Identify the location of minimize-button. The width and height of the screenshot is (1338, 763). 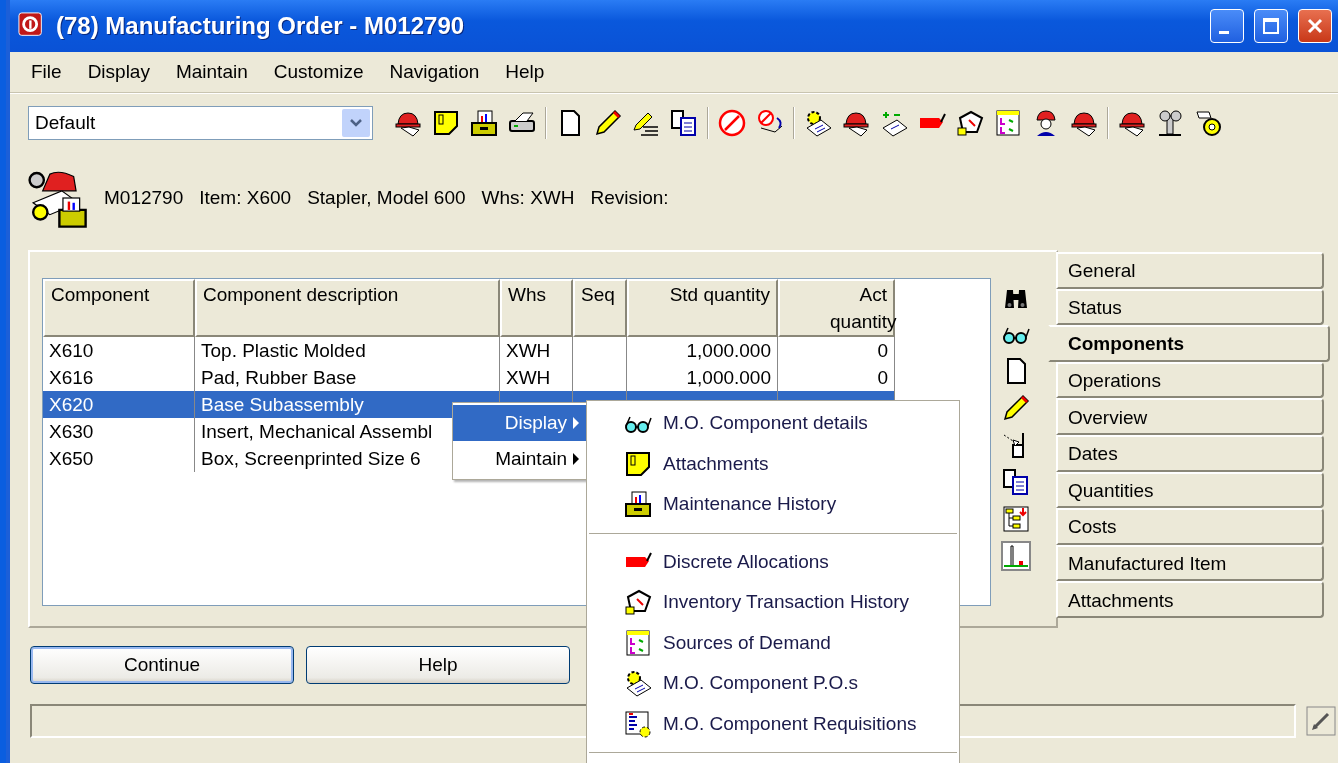
(1227, 26).